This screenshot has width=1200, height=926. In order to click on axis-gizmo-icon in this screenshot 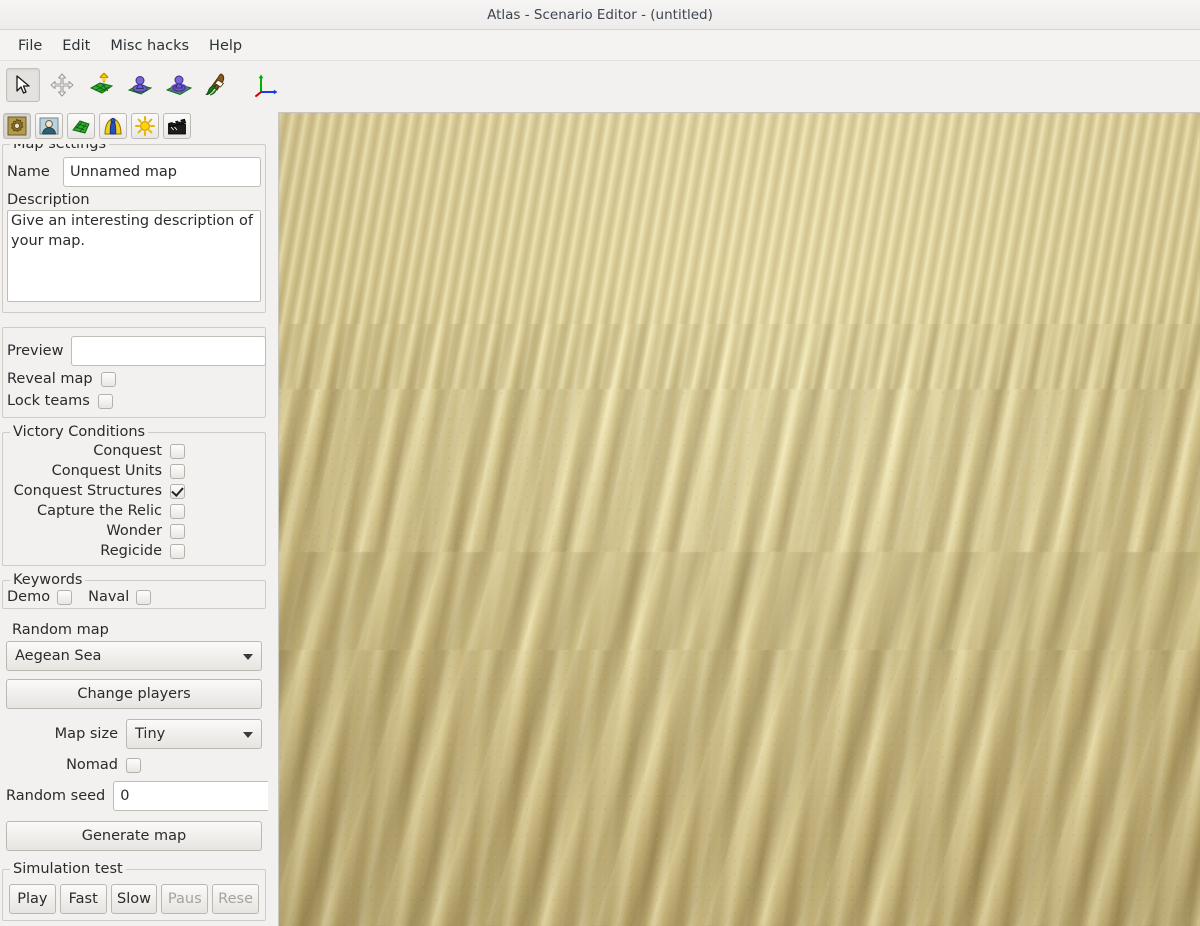, I will do `click(267, 85)`.